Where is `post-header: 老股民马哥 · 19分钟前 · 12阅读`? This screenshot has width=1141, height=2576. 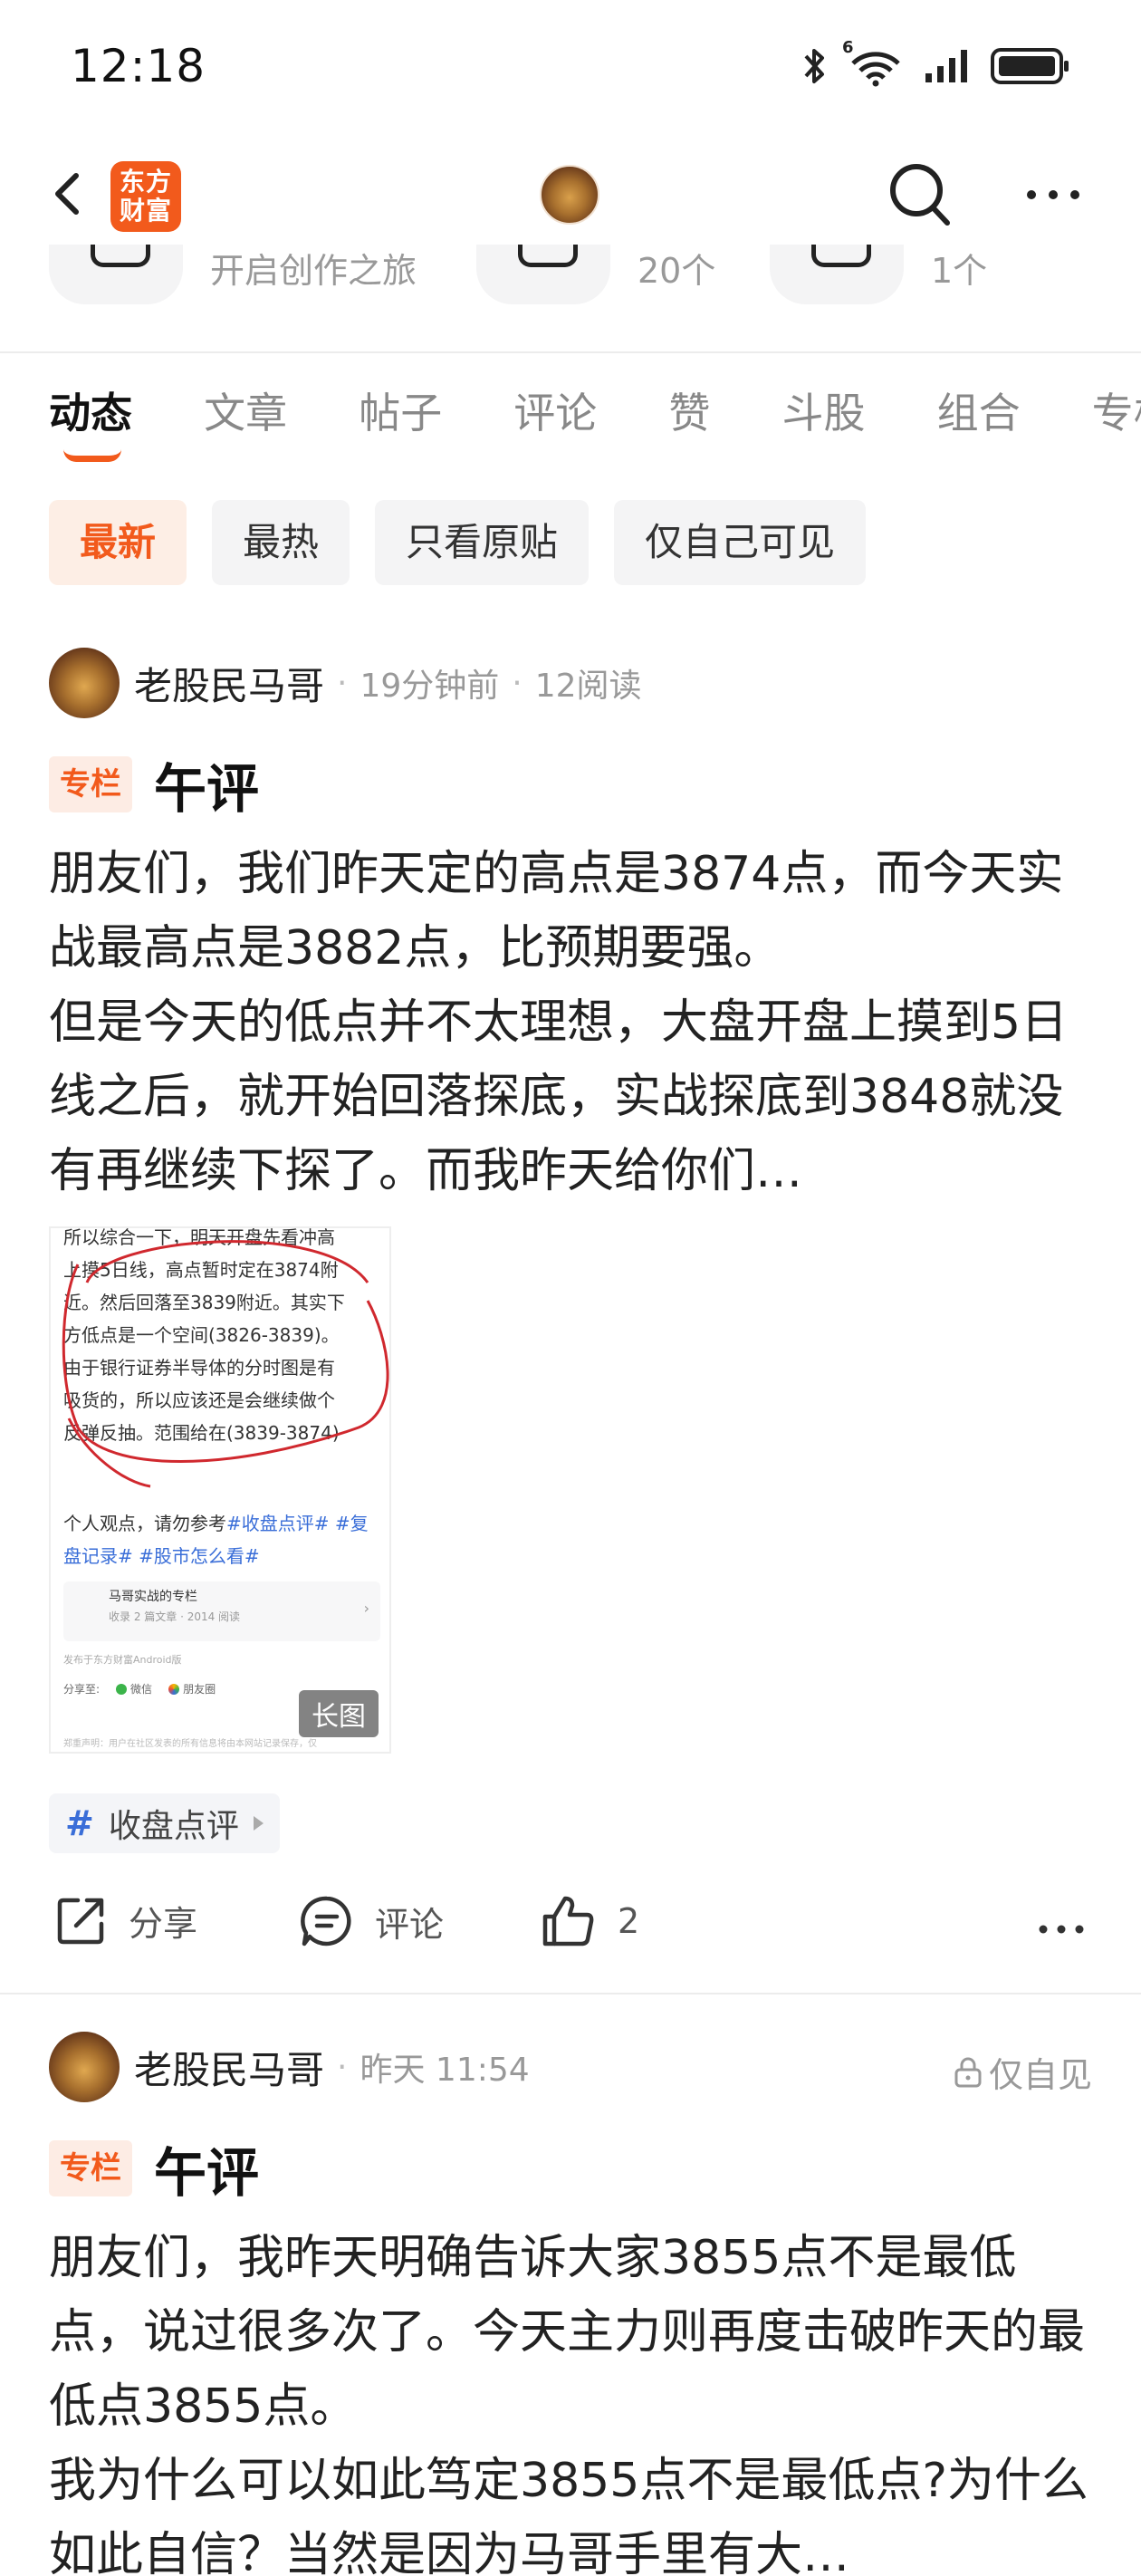 post-header: 老股民马哥 · 19分钟前 · 12阅读 is located at coordinates (570, 683).